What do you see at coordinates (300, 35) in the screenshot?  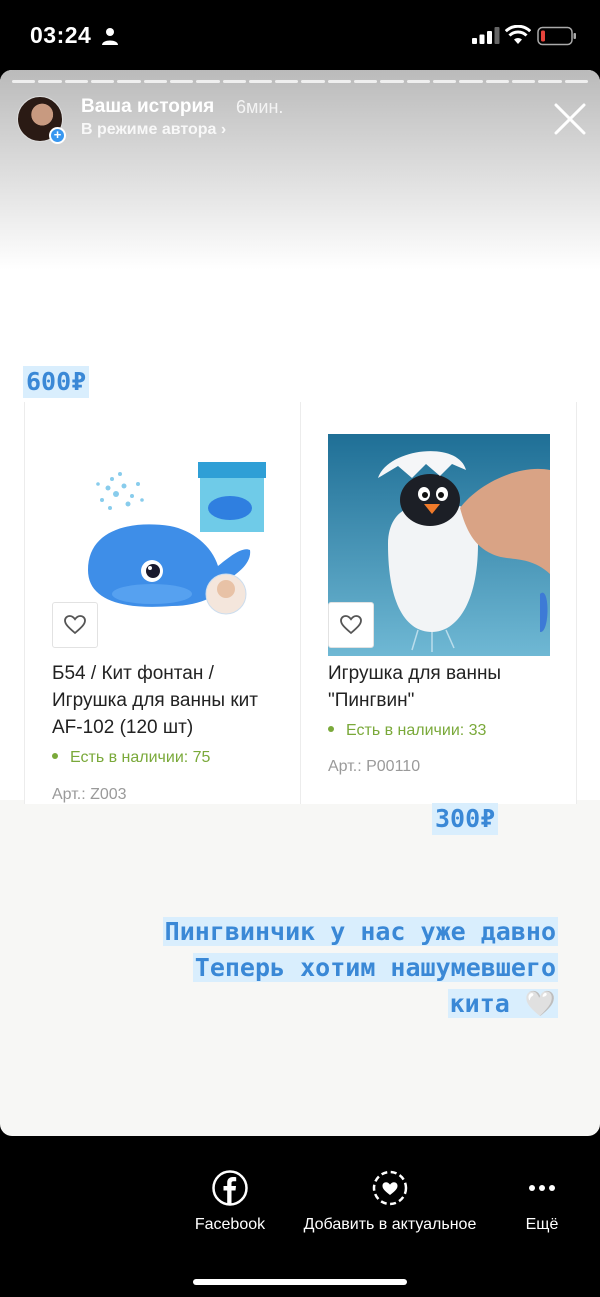 I see `status-bar: 03:24` at bounding box center [300, 35].